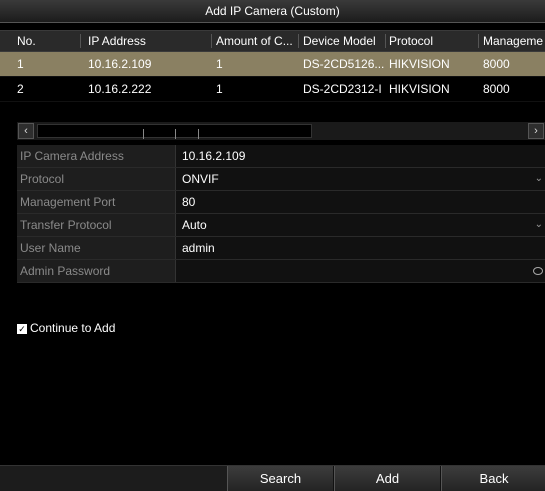 Image resolution: width=545 pixels, height=491 pixels. I want to click on header-no: No., so click(47, 41).